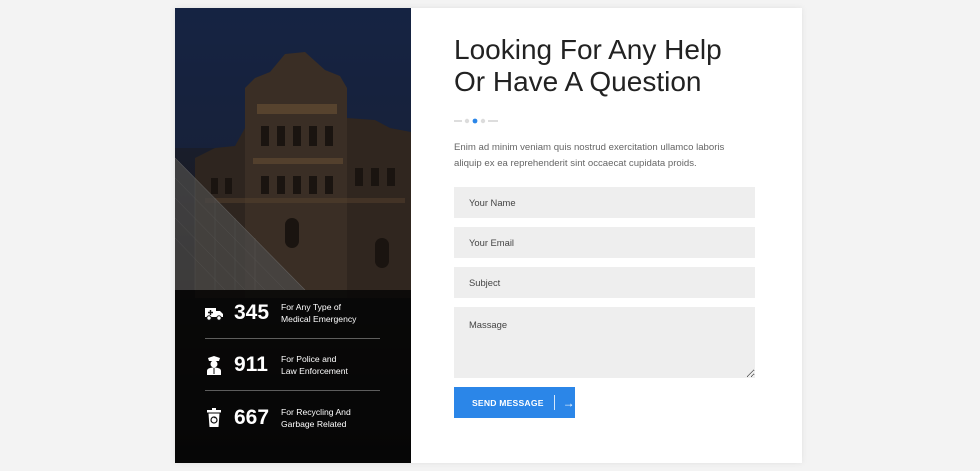 Image resolution: width=980 pixels, height=471 pixels. What do you see at coordinates (476, 121) in the screenshot?
I see `section-divider-dots` at bounding box center [476, 121].